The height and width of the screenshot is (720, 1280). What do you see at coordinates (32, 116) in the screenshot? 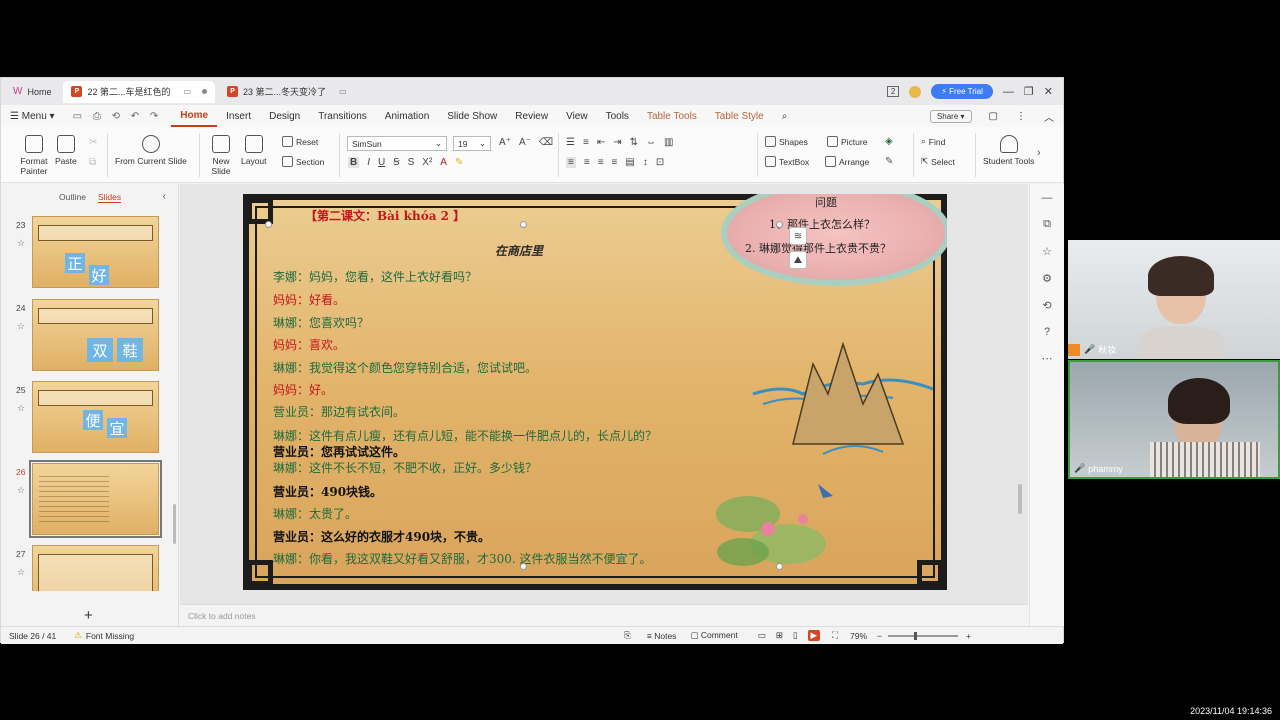
I see `menu-button: ☰ Menu ▾` at bounding box center [32, 116].